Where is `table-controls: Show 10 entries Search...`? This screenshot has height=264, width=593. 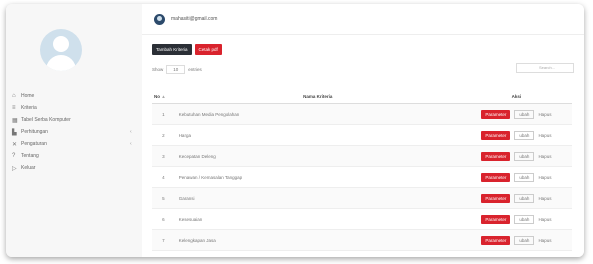
table-controls: Show 10 entries Search... is located at coordinates (363, 71).